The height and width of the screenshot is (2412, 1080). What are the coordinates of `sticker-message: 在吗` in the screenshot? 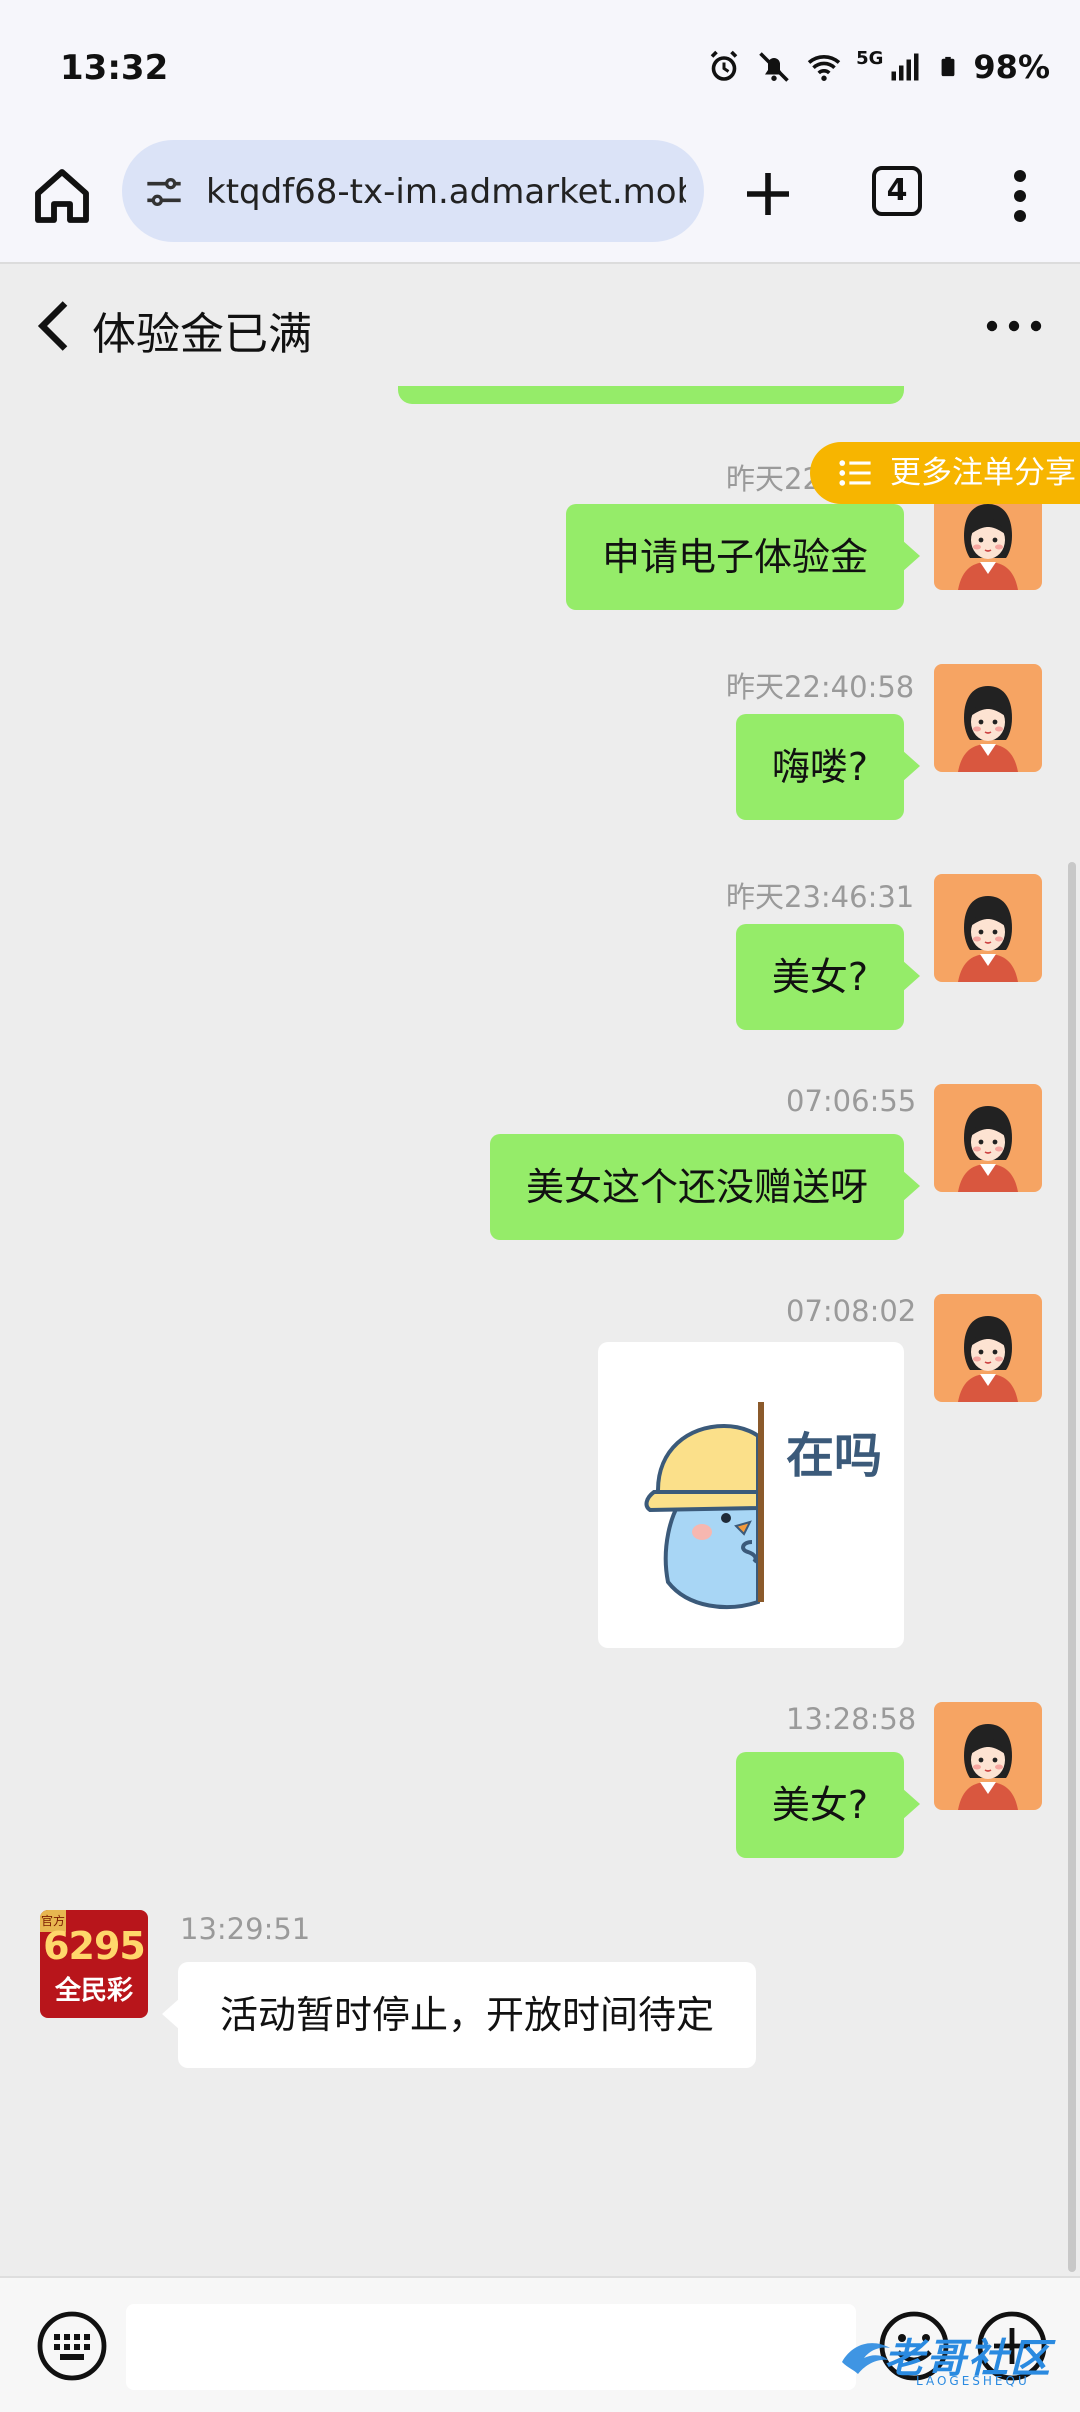 It's located at (751, 1495).